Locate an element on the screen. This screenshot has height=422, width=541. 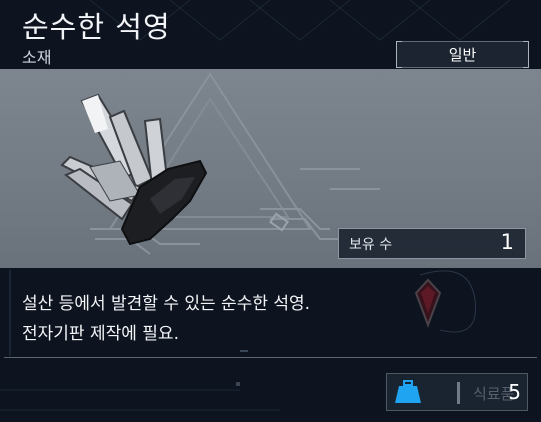
weight-bag-icon is located at coordinates (408, 392).